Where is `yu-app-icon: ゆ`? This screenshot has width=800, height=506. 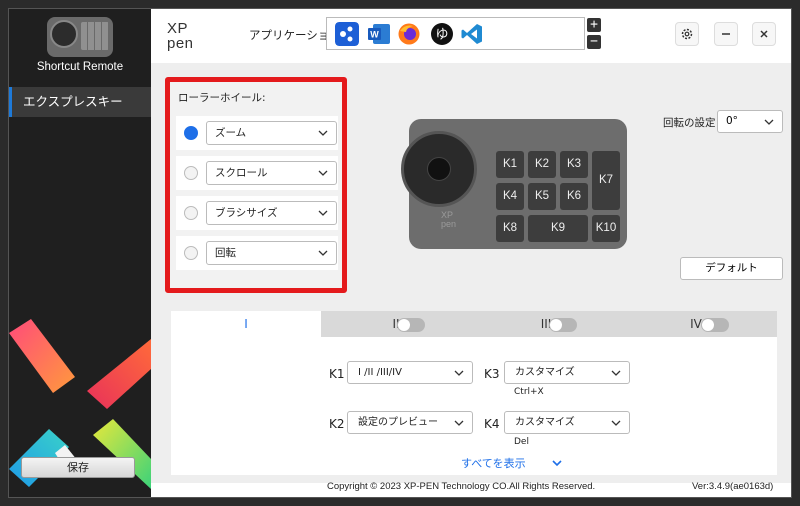 yu-app-icon: ゆ is located at coordinates (442, 34).